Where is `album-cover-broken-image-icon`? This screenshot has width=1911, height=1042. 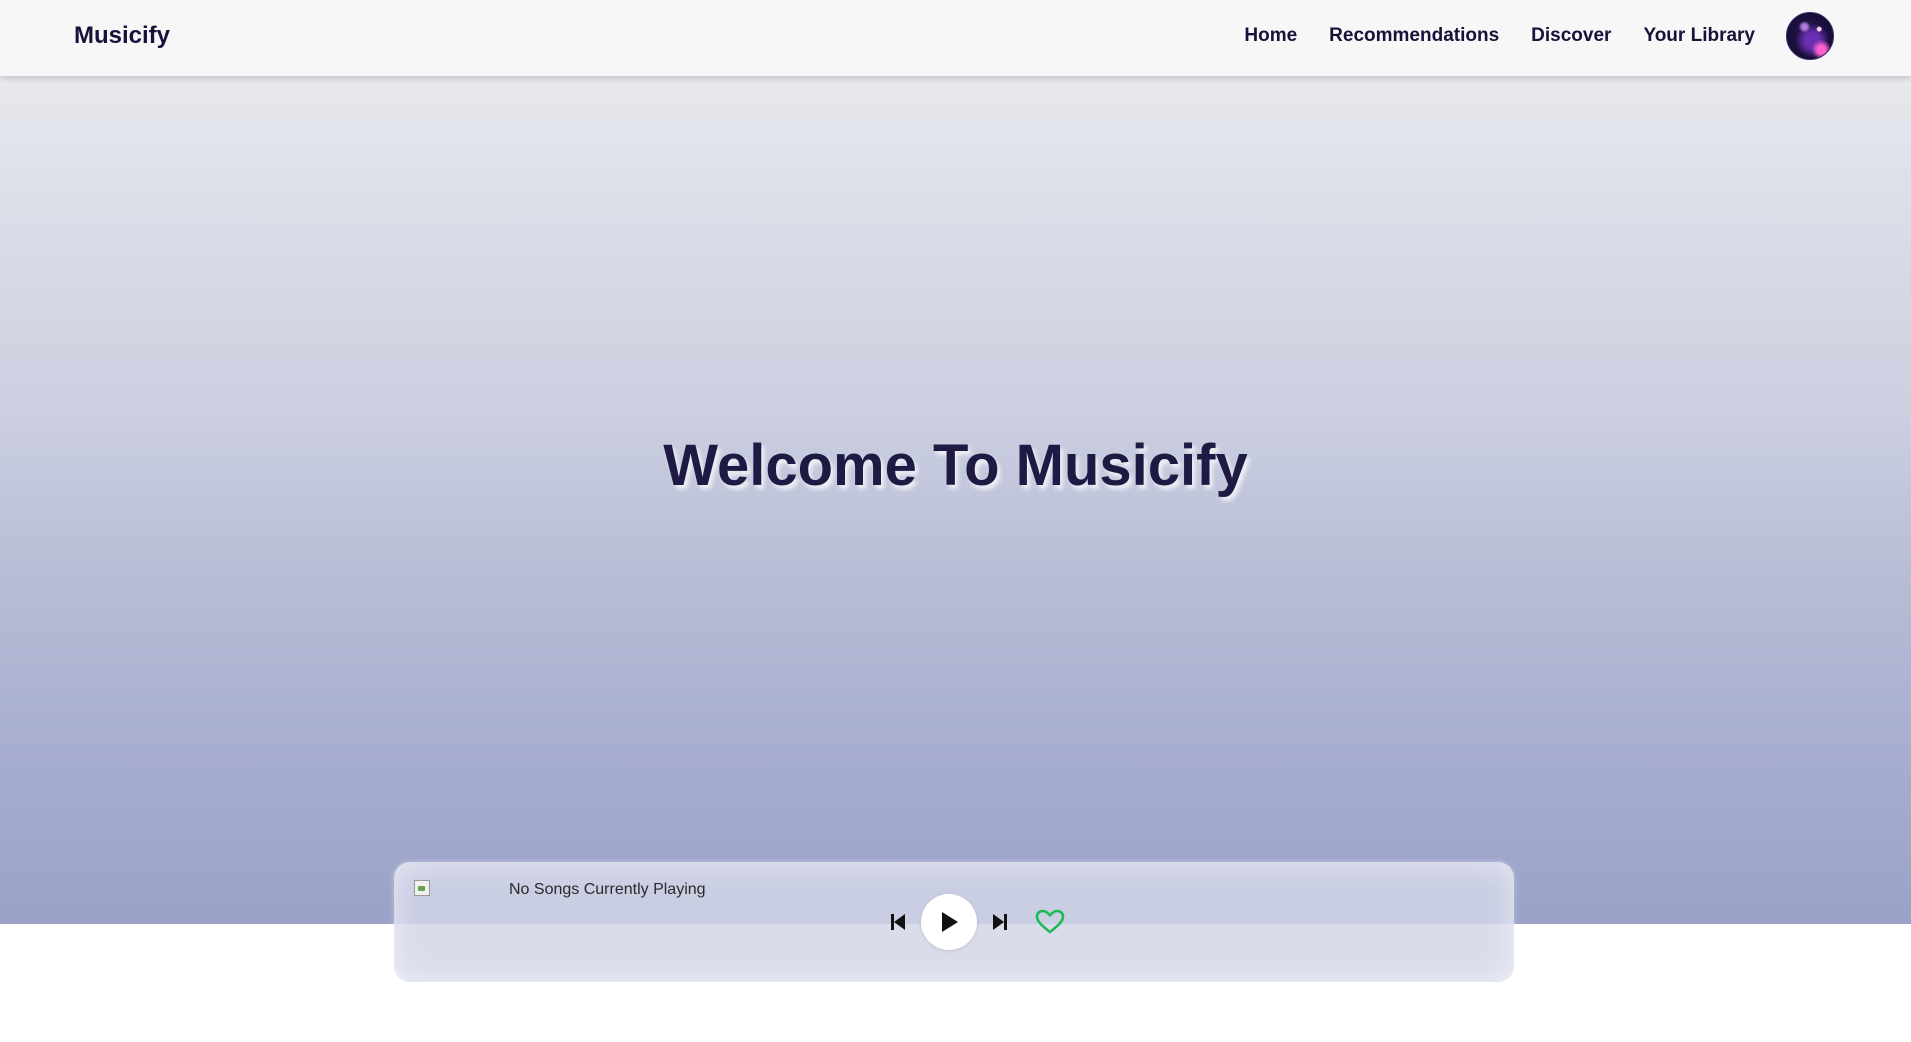 album-cover-broken-image-icon is located at coordinates (422, 888).